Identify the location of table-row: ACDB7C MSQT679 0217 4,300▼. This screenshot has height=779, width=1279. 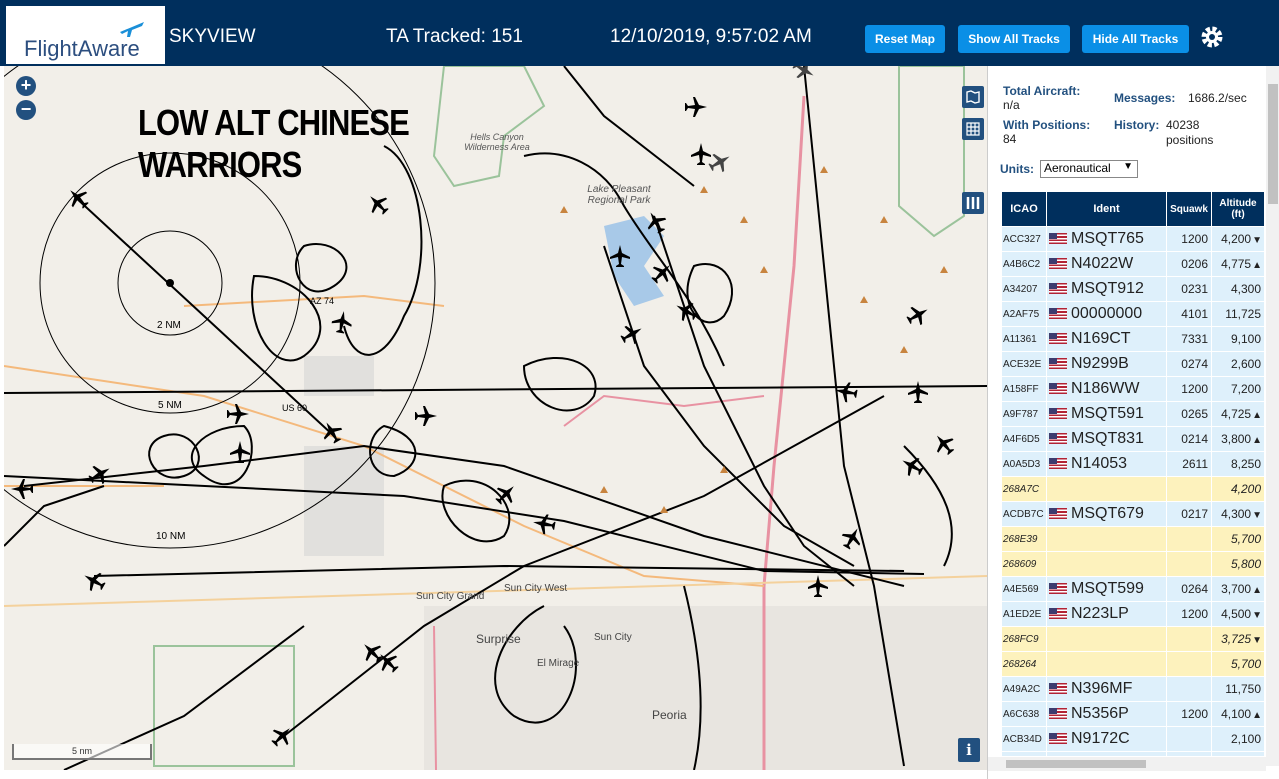
(1133, 514).